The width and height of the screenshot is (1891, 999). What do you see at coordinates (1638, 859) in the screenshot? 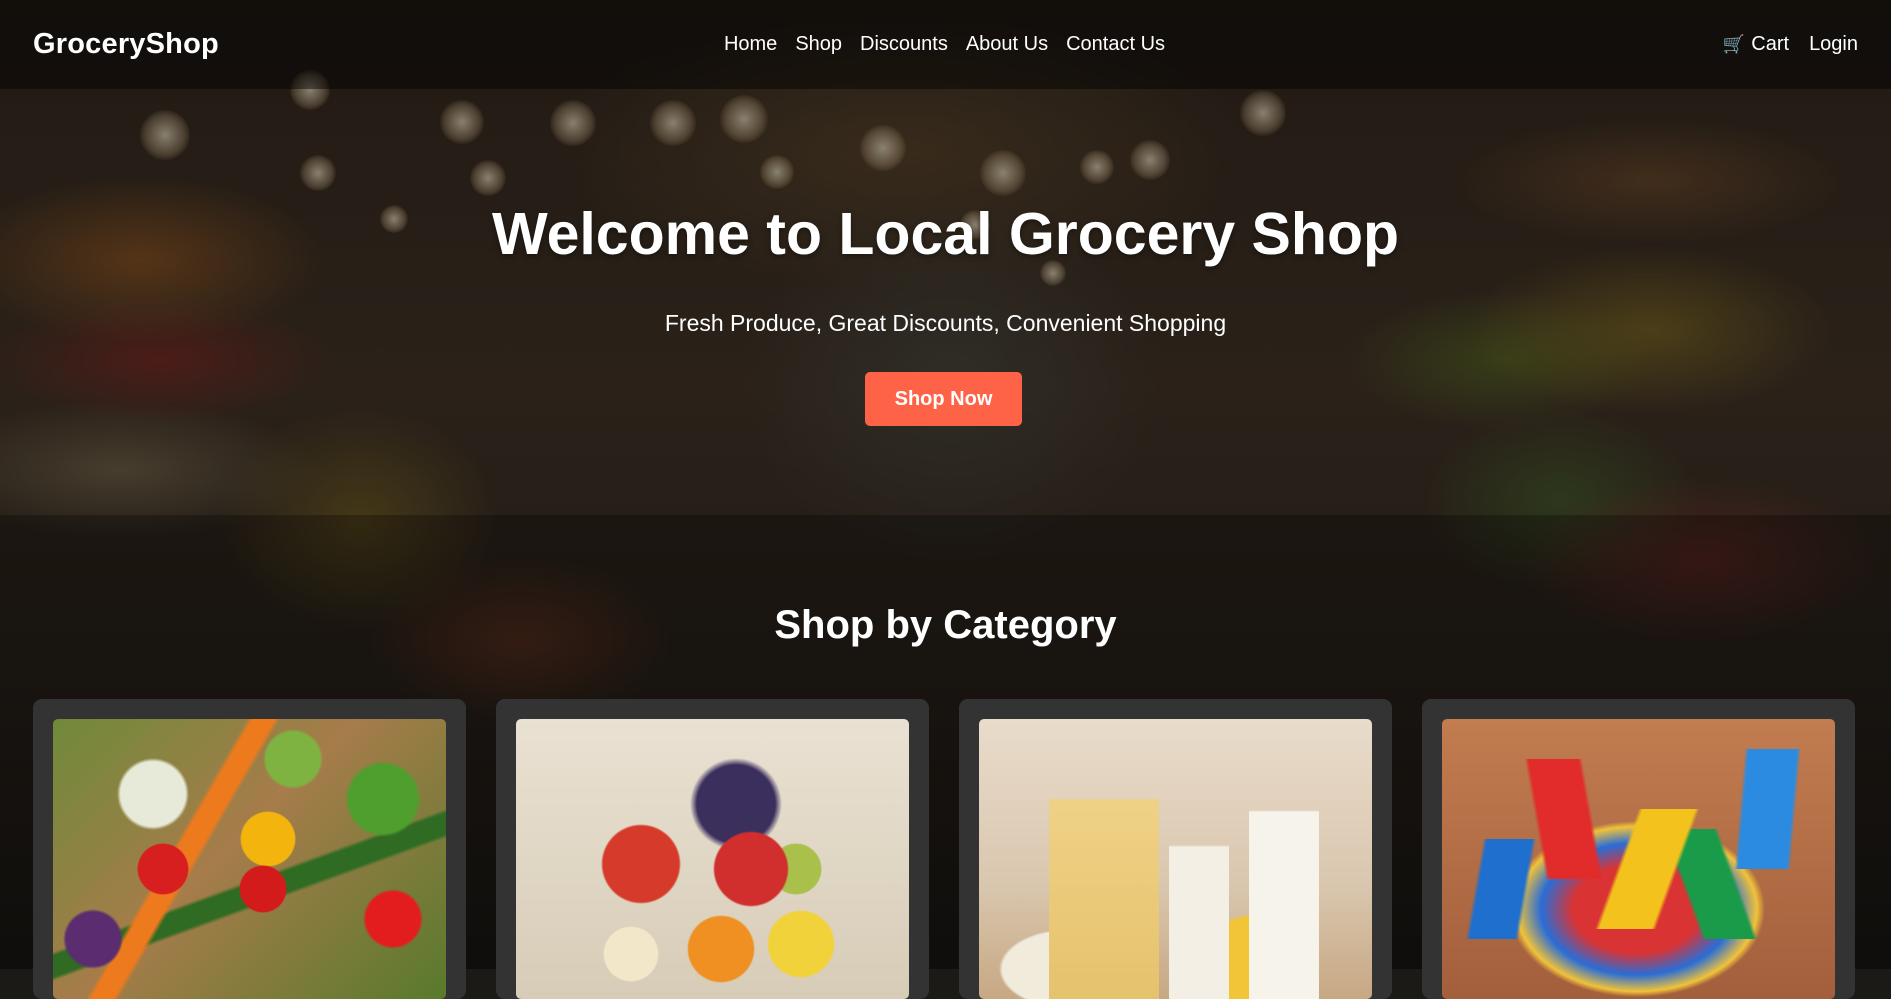
I see `snacks-image` at bounding box center [1638, 859].